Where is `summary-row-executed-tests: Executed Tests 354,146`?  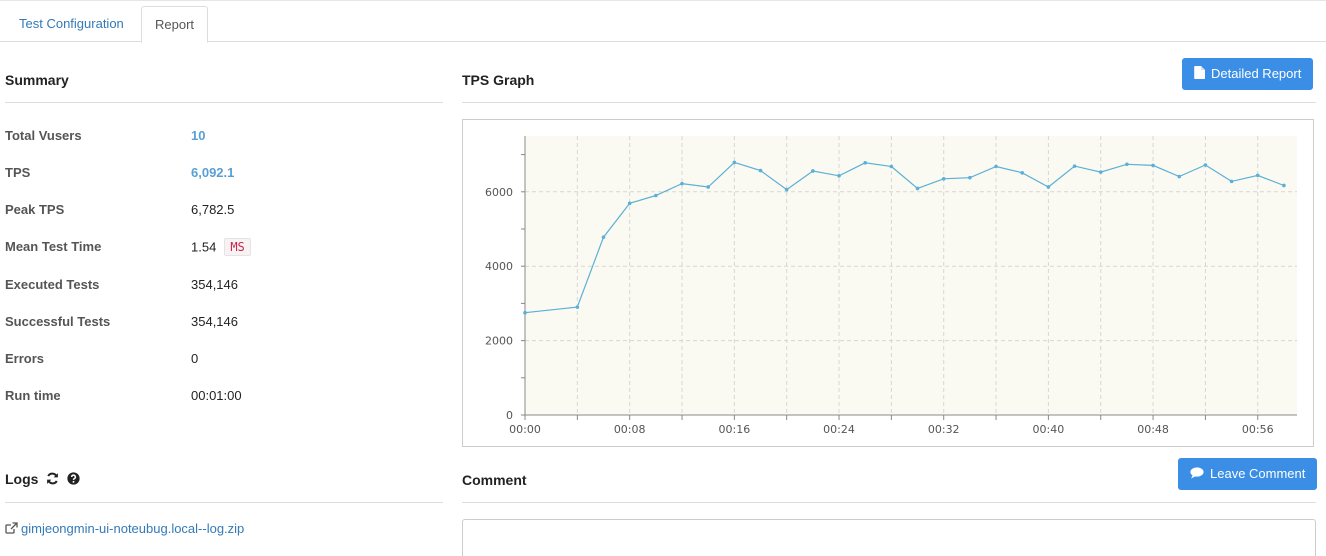
summary-row-executed-tests: Executed Tests 354,146 is located at coordinates (225, 287).